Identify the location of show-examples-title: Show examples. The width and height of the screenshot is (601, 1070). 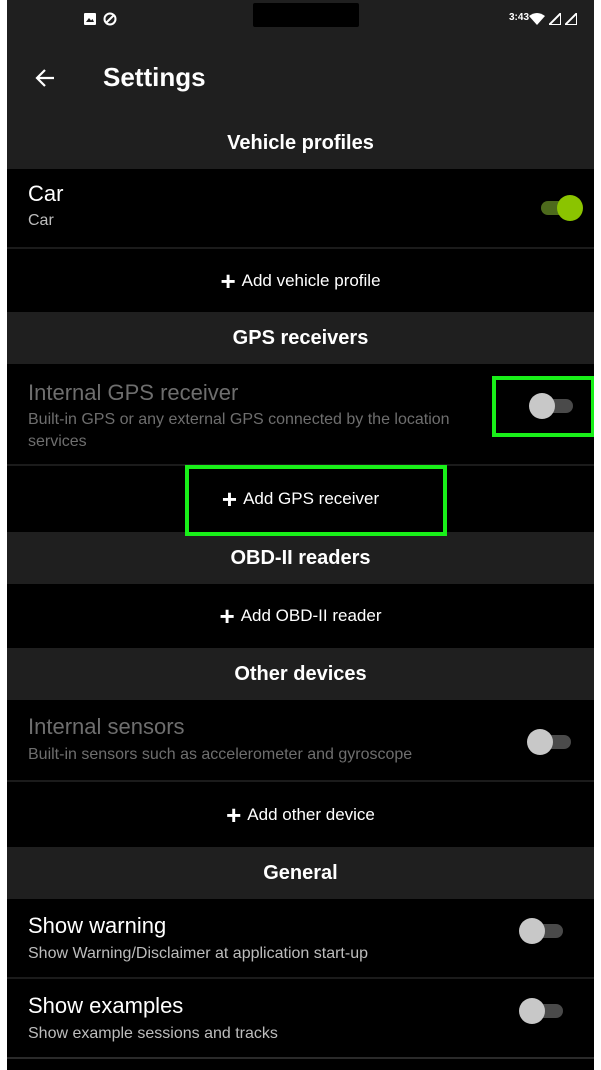
(106, 1005).